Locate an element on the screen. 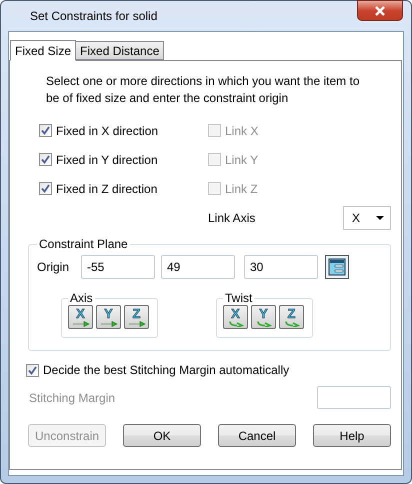 Image resolution: width=412 pixels, height=484 pixels. dialog-button: OK is located at coordinates (162, 435).